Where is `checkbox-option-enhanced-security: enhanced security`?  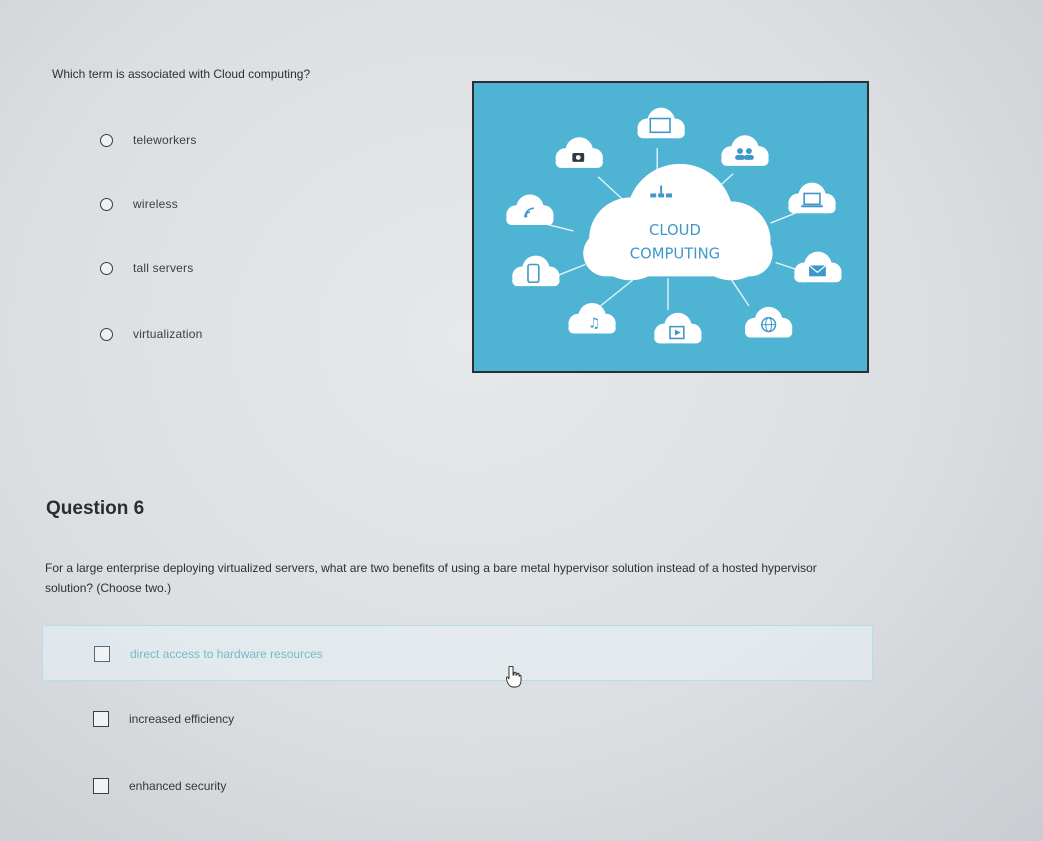 checkbox-option-enhanced-security: enhanced security is located at coordinates (159, 786).